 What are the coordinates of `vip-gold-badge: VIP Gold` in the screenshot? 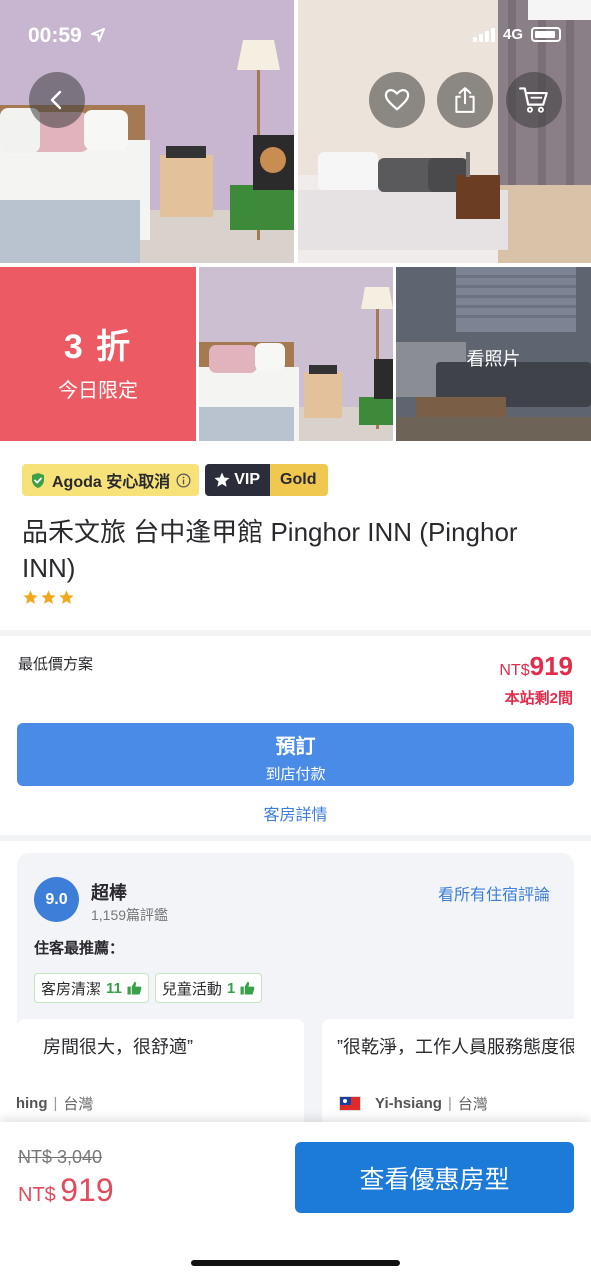 It's located at (267, 480).